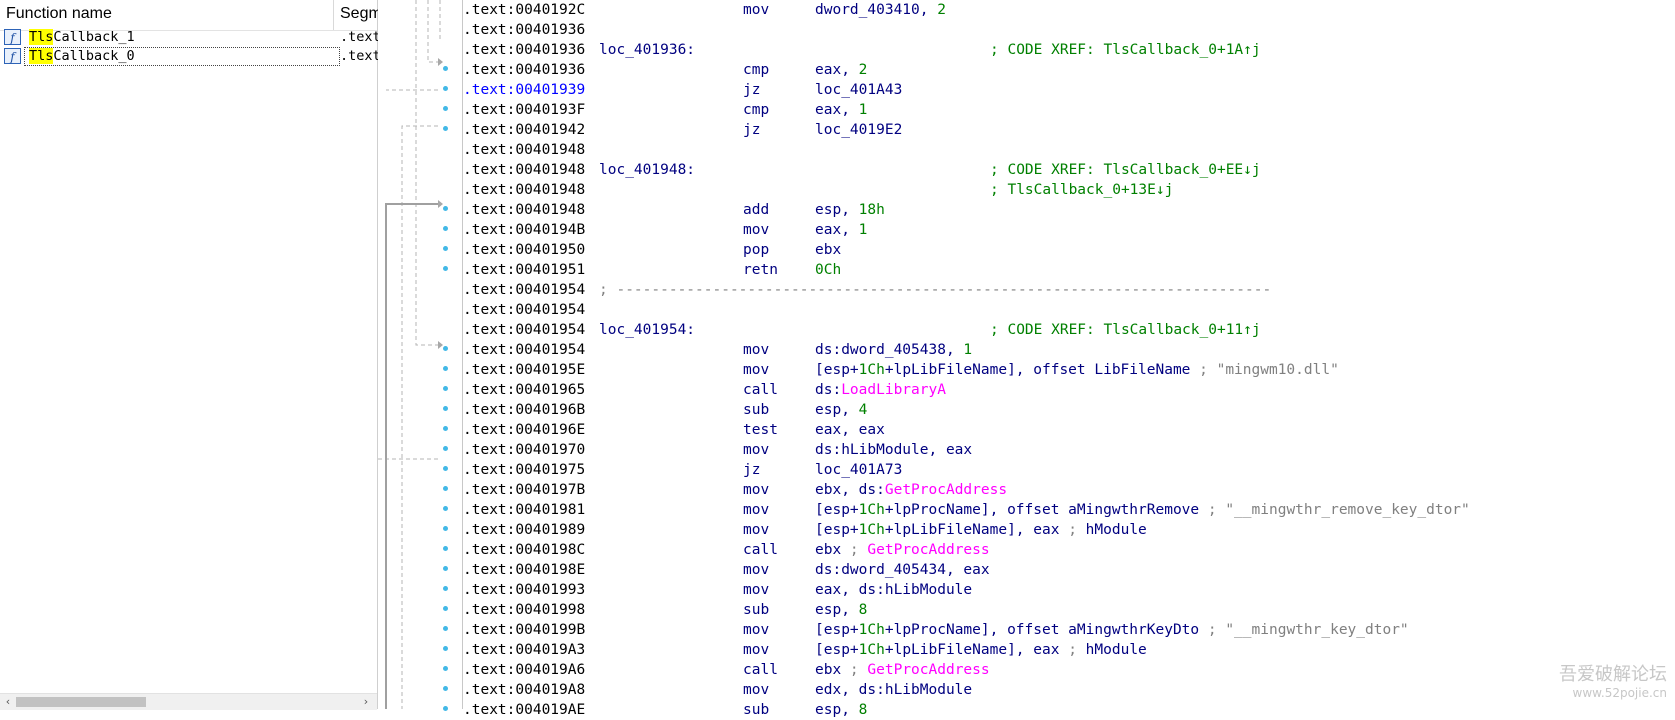  I want to click on line-address: .text:004019AE, so click(524, 710).